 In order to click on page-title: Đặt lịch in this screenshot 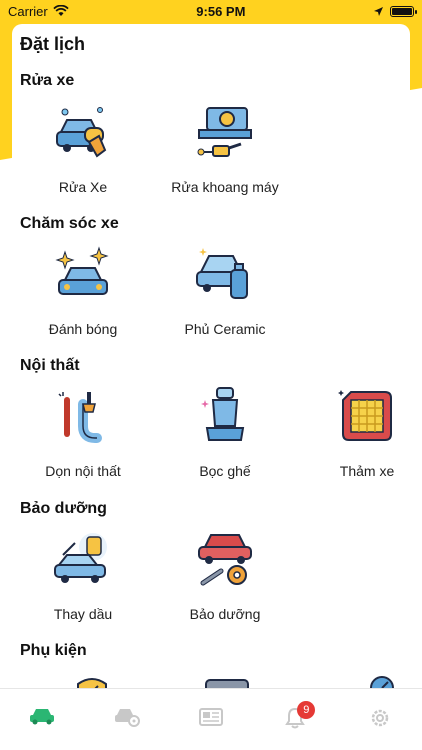, I will do `click(53, 44)`.